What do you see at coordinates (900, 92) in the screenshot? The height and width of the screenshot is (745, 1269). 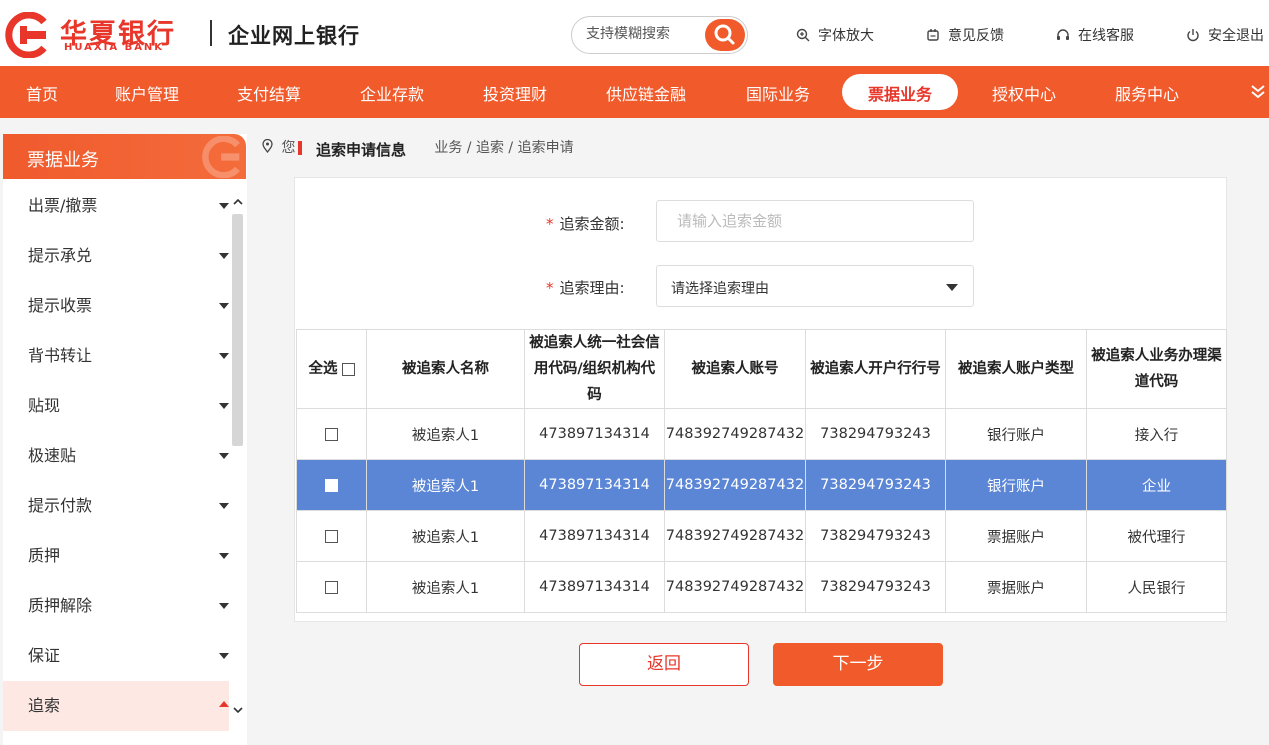 I see `nav-bill-business: 票据业务` at bounding box center [900, 92].